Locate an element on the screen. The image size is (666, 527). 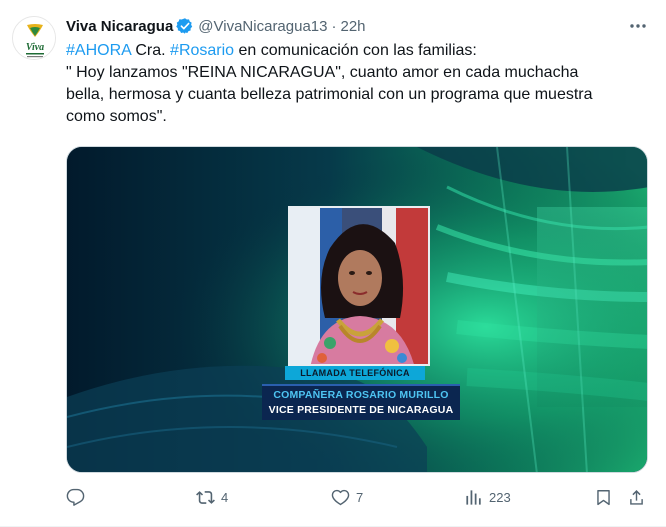
like-button: 7 is located at coordinates (347, 497).